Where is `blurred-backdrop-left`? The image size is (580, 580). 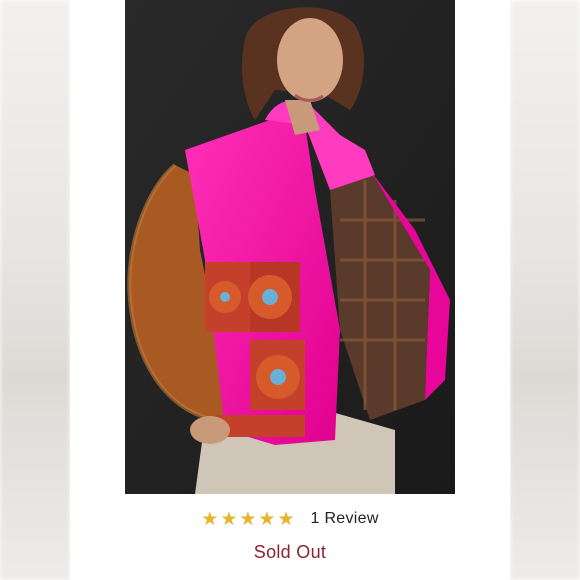
blurred-backdrop-left is located at coordinates (35, 290).